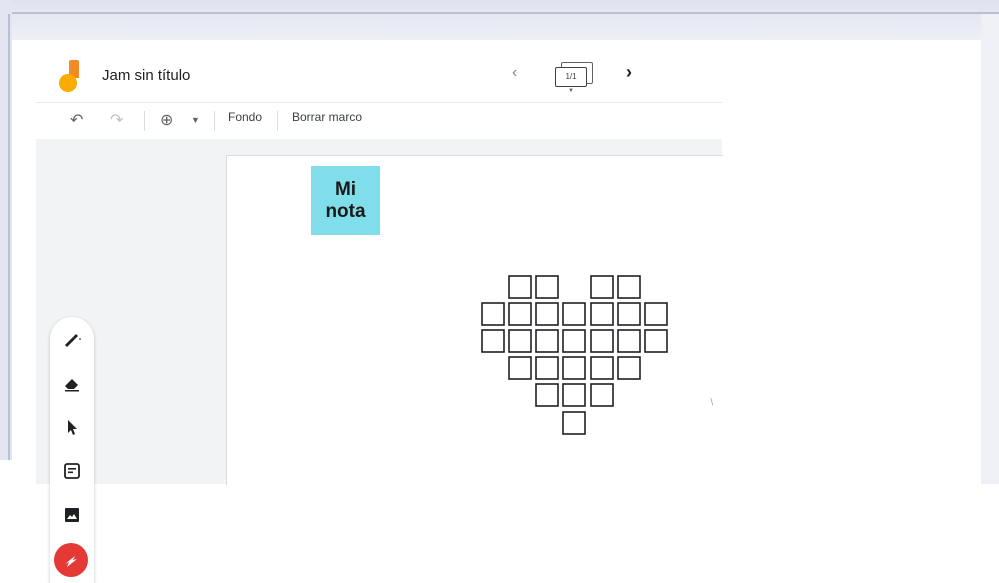  Describe the element at coordinates (72, 385) in the screenshot. I see `eraser-icon` at that location.